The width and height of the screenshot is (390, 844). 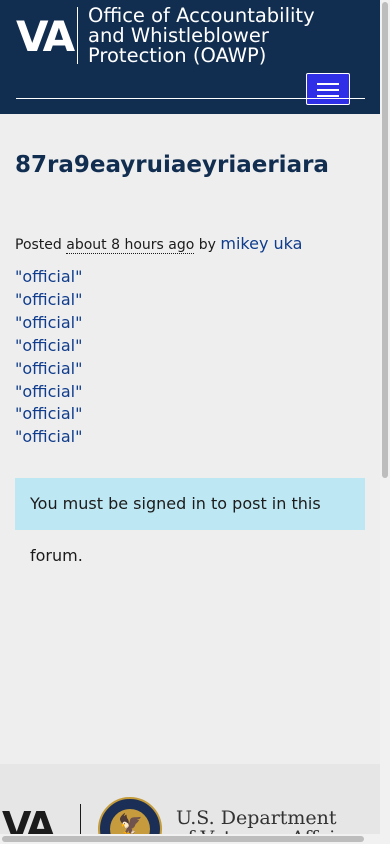 What do you see at coordinates (328, 84) in the screenshot?
I see `hamburger-menu-icon` at bounding box center [328, 84].